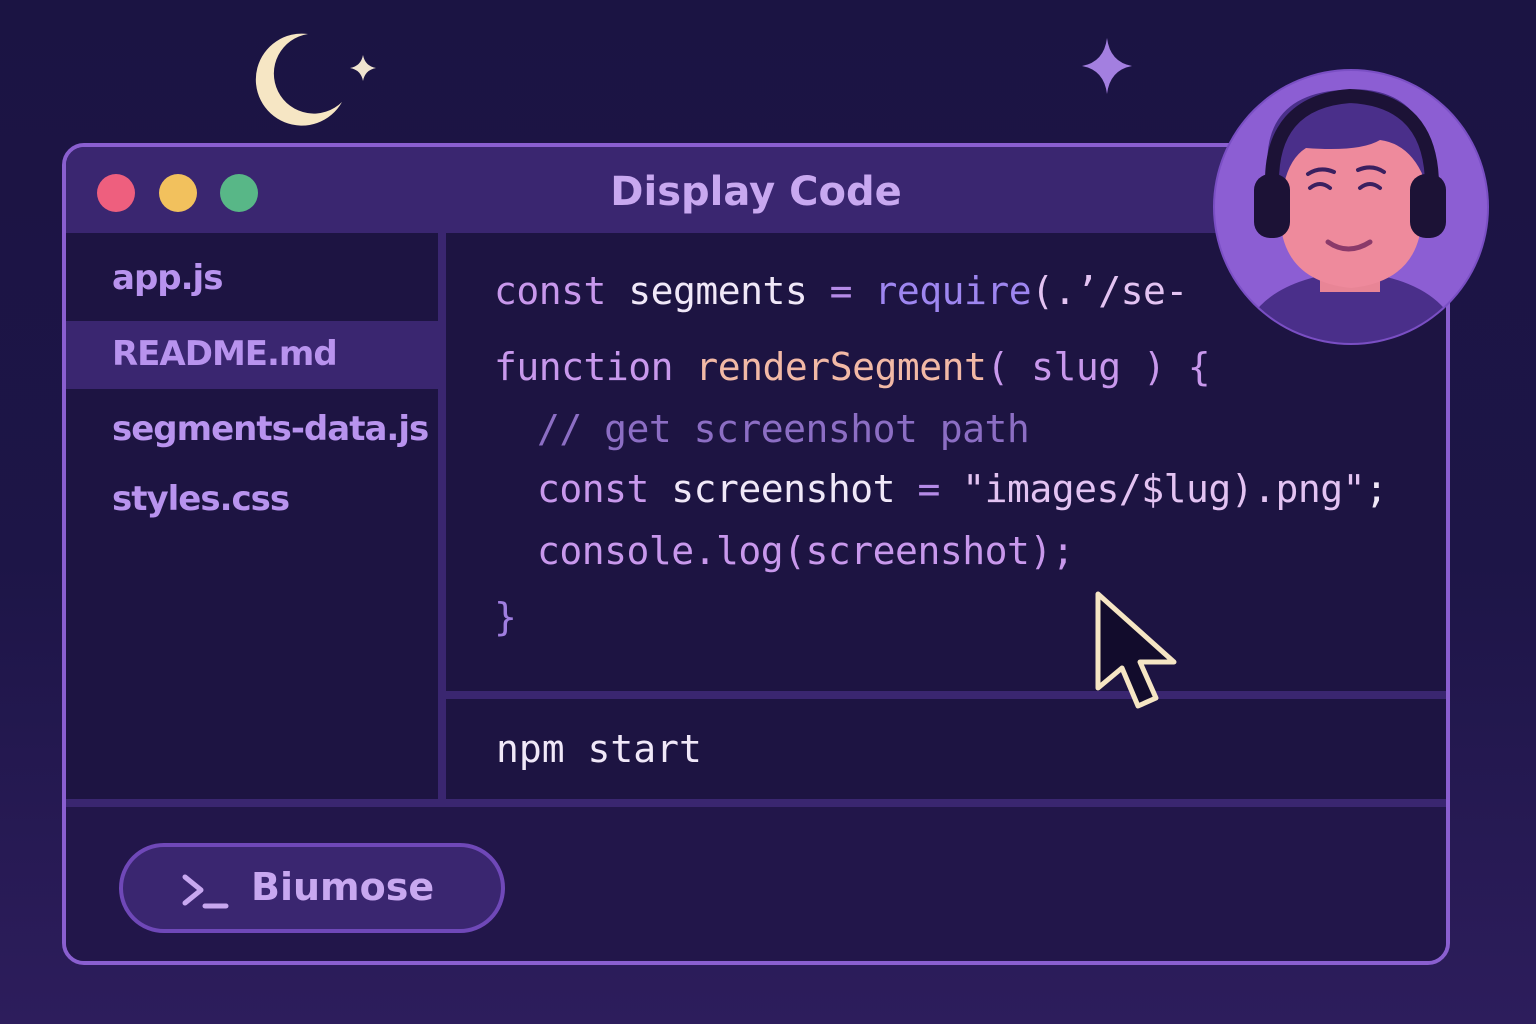 Image resolution: width=1536 pixels, height=1024 pixels. What do you see at coordinates (205, 891) in the screenshot?
I see `terminal-prompt-icon` at bounding box center [205, 891].